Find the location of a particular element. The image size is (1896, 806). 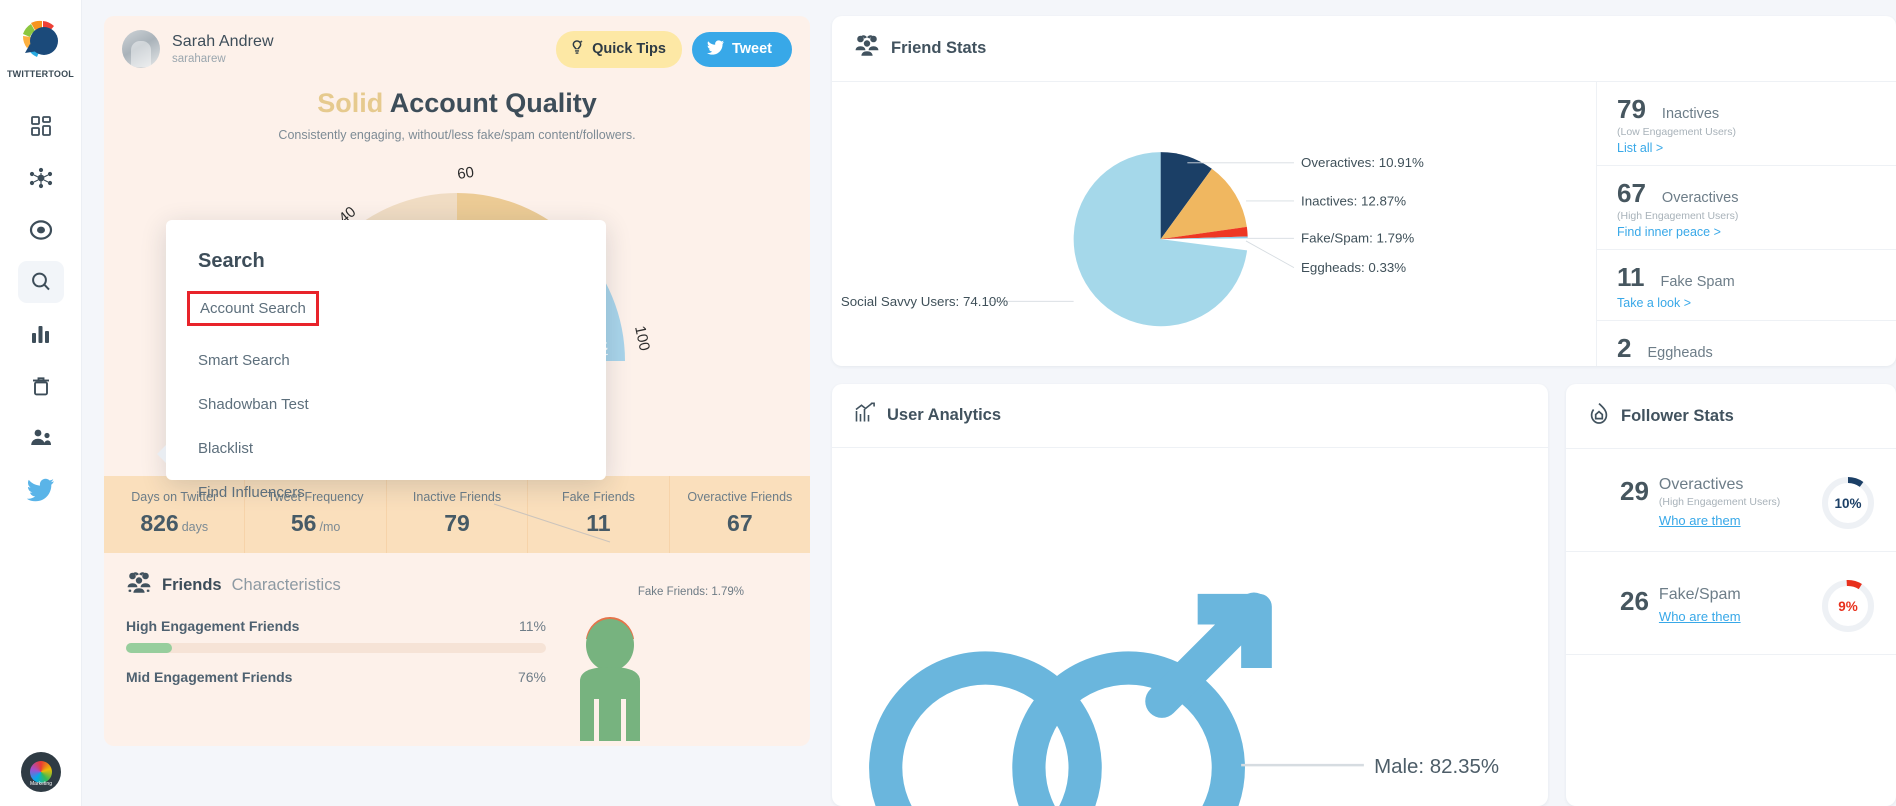

bar-pct: 76% is located at coordinates (531, 677).